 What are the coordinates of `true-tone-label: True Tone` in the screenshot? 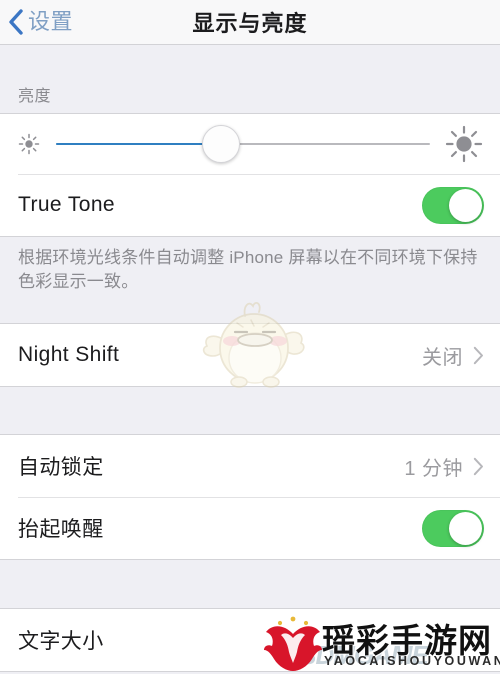 It's located at (66, 204).